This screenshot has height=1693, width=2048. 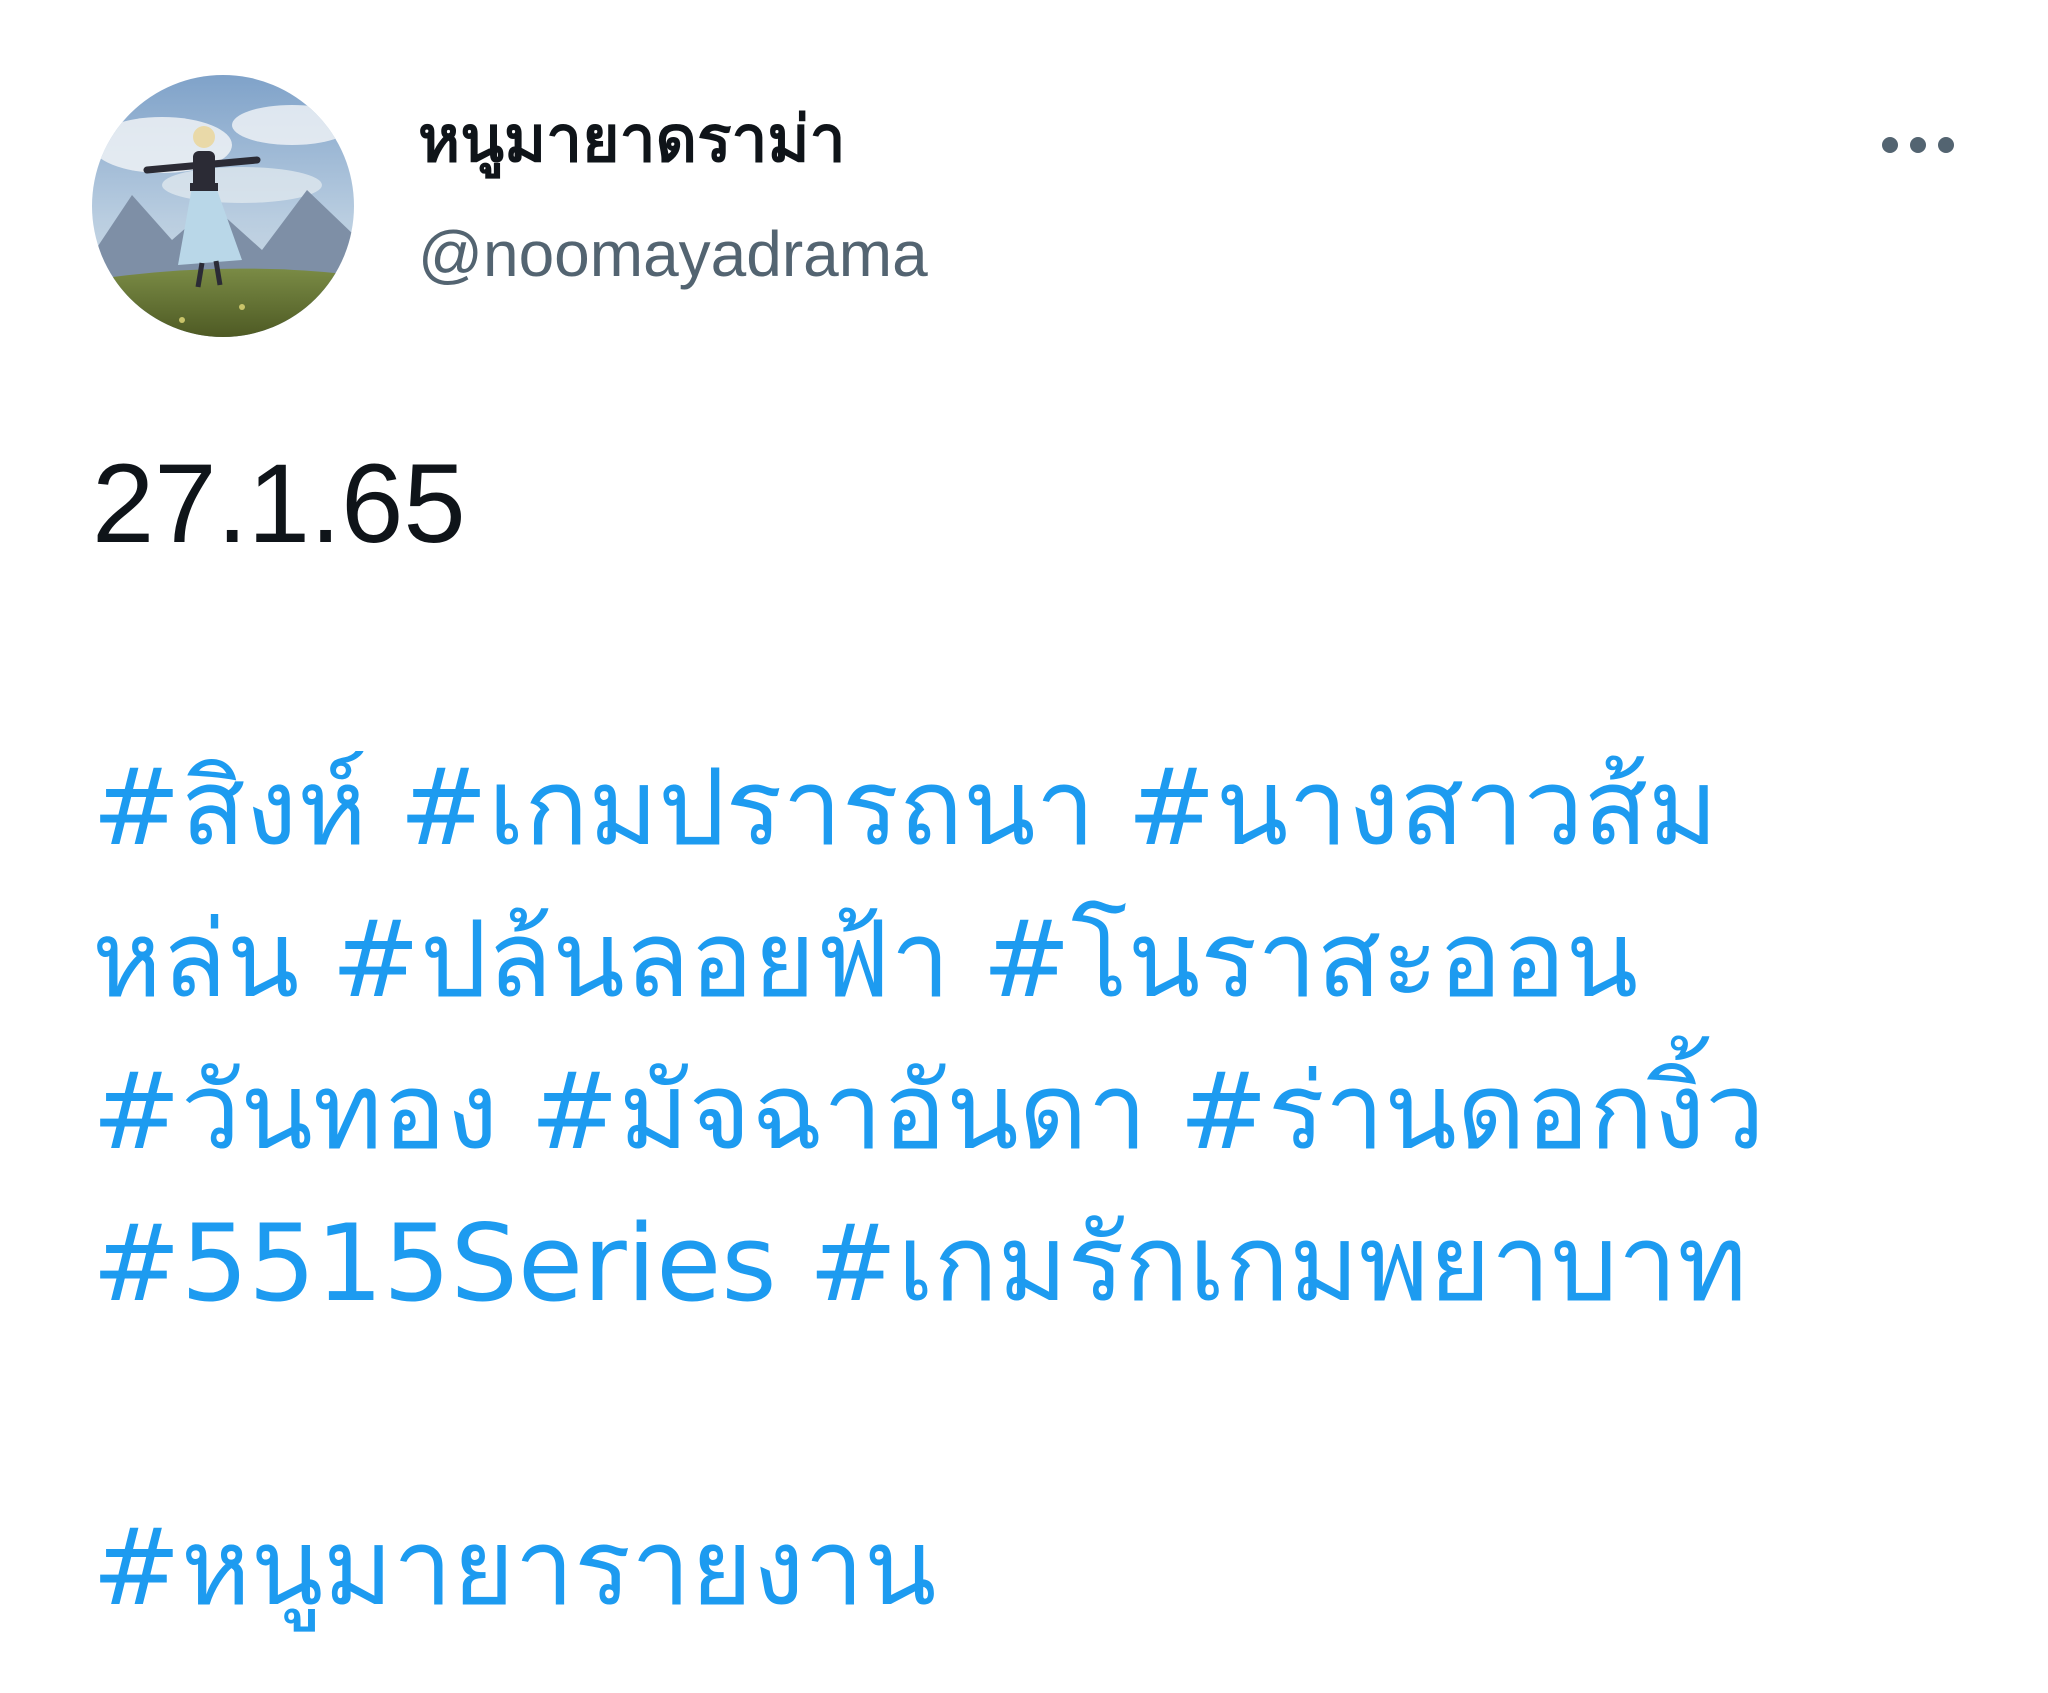 What do you see at coordinates (1472, 1111) in the screenshot?
I see `hashtag-link: #ร่านดอกงิ้ว` at bounding box center [1472, 1111].